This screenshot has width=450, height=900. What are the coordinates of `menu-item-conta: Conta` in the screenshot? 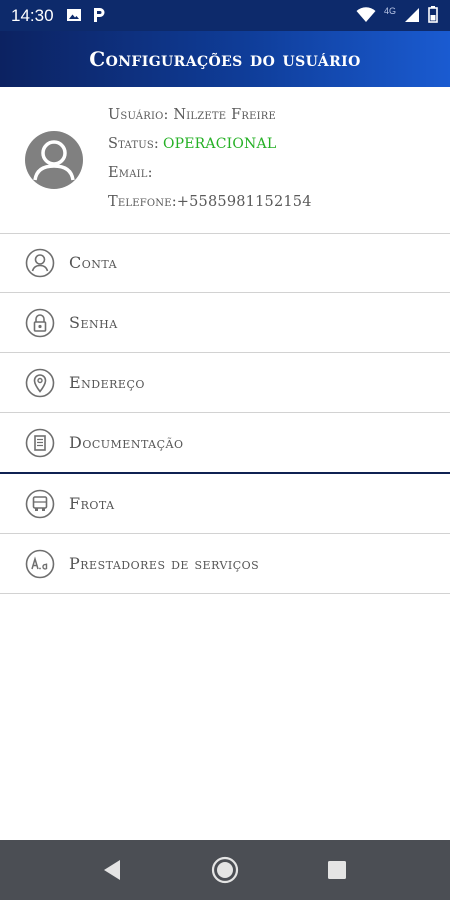 It's located at (225, 263).